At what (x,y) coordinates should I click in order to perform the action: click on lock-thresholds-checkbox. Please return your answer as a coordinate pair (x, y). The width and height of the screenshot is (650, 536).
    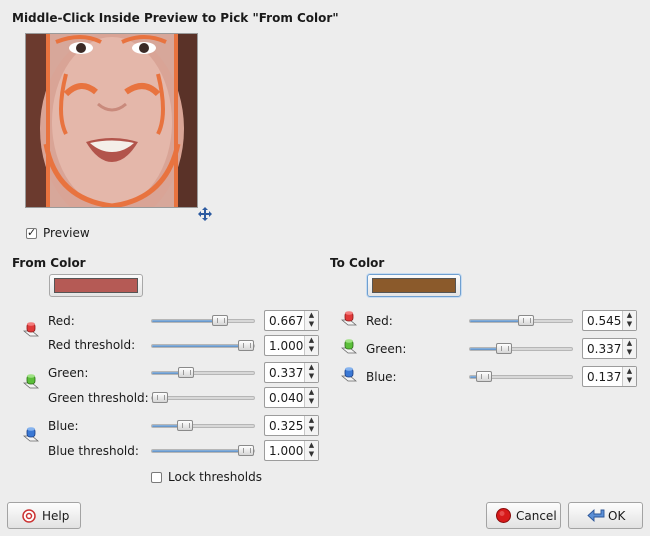
    Looking at the image, I should click on (156, 477).